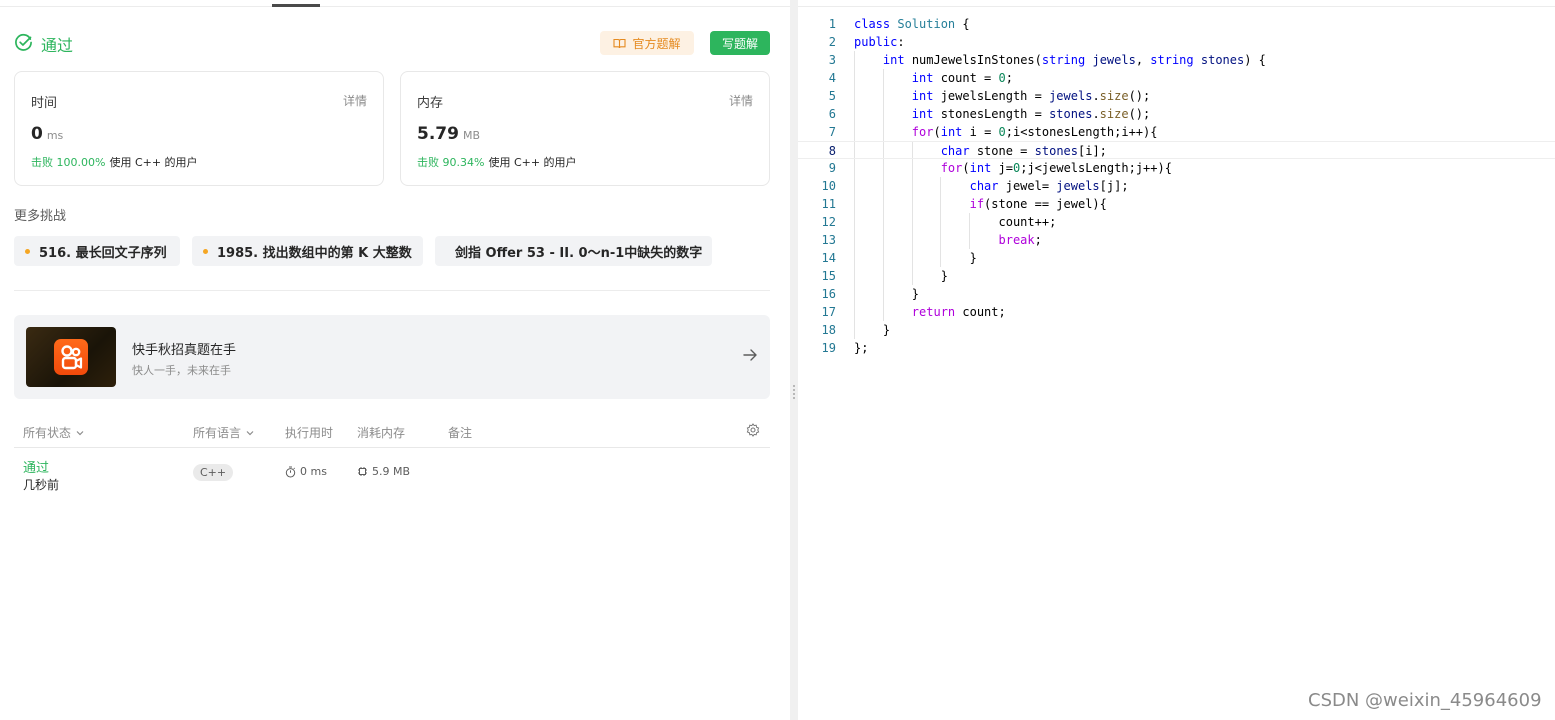 Image resolution: width=1555 pixels, height=720 pixels. I want to click on code-text: char jewel= jewels[j];, so click(991, 186).